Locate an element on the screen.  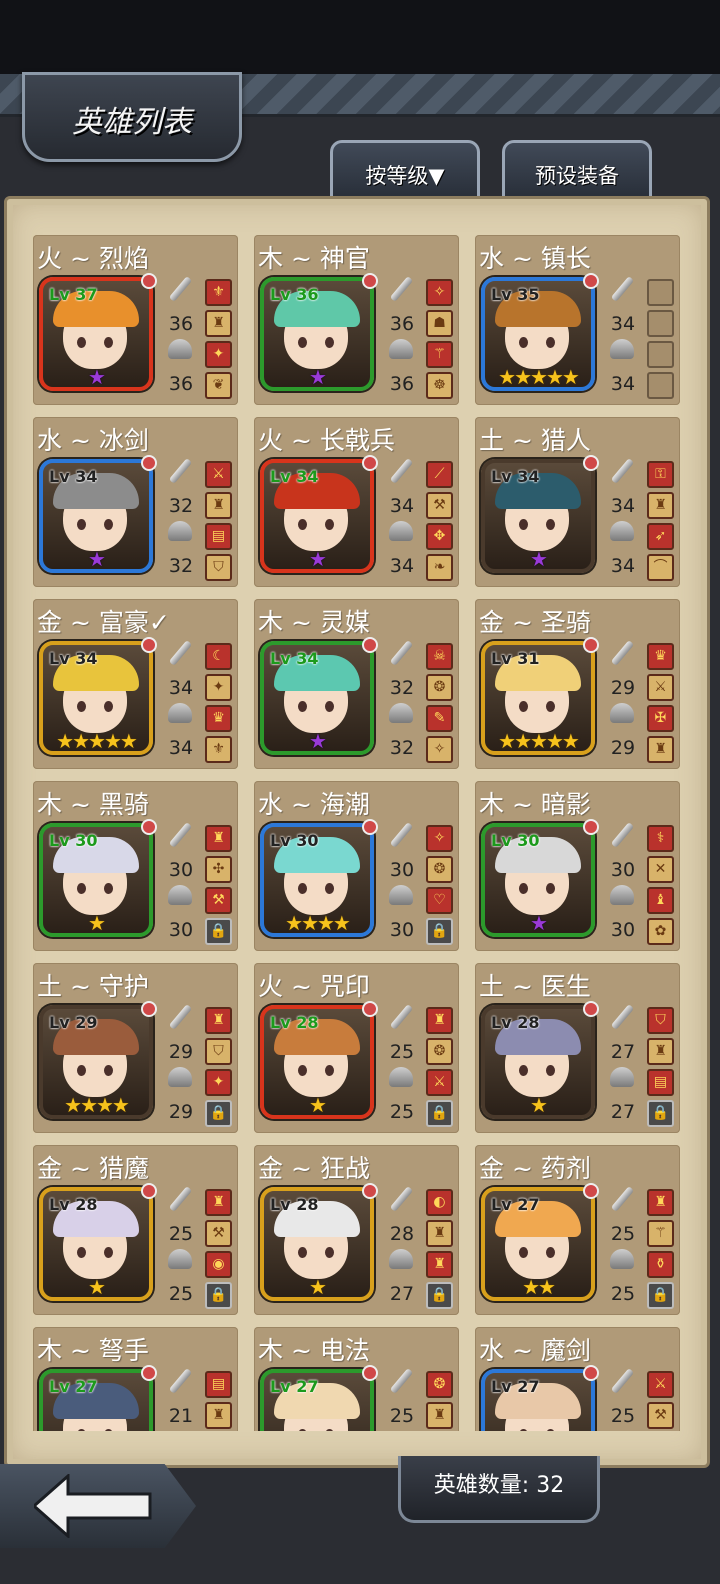
equipment-slot: ♝ is located at coordinates (660, 900).